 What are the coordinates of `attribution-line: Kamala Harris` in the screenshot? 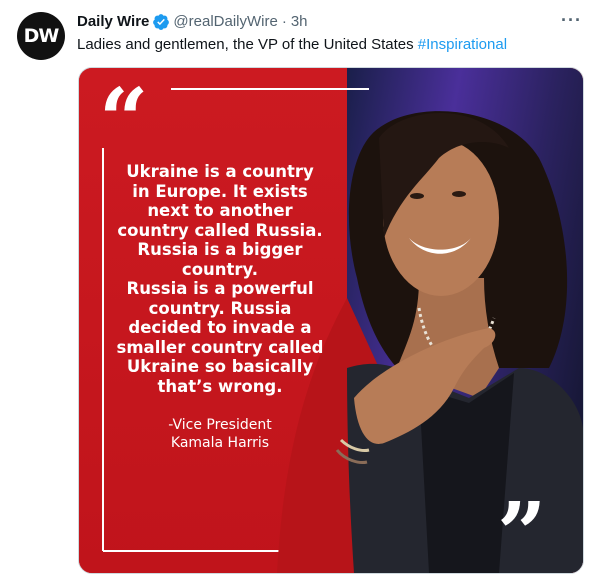 It's located at (220, 443).